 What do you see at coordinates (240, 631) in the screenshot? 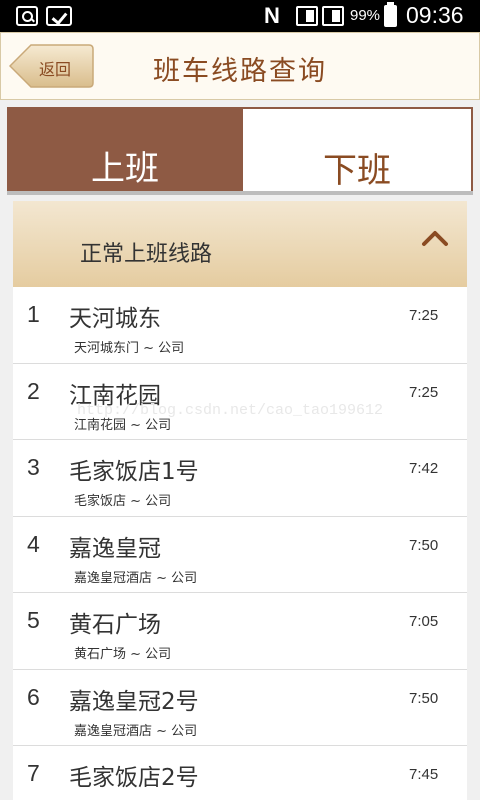
I see `route-row: 5 黄石广场 黄石广场 ~ 公司 7:05` at bounding box center [240, 631].